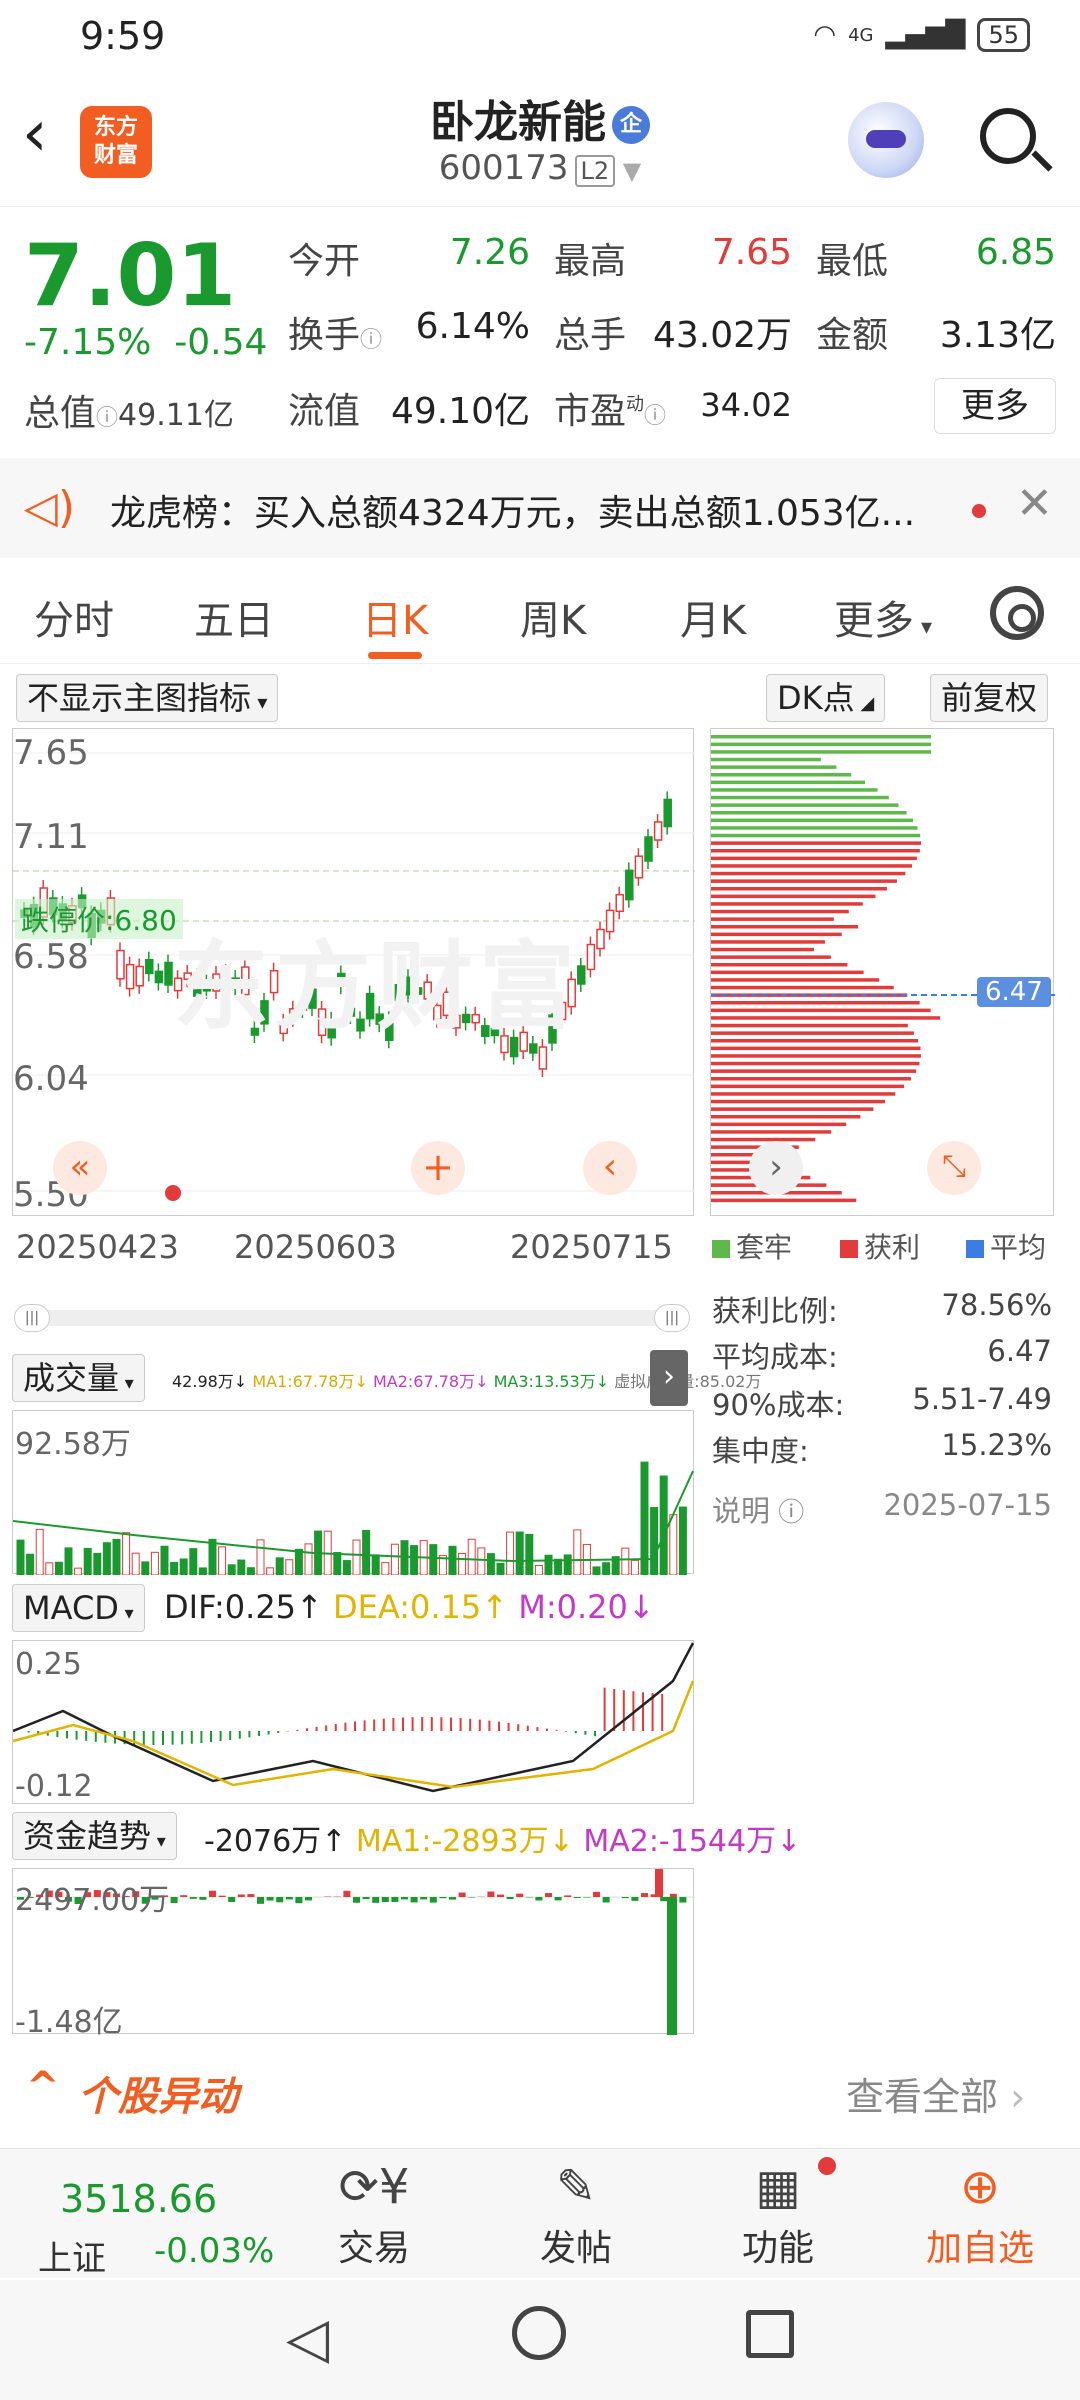  What do you see at coordinates (1034, 503) in the screenshot?
I see `close-icon: ✕` at bounding box center [1034, 503].